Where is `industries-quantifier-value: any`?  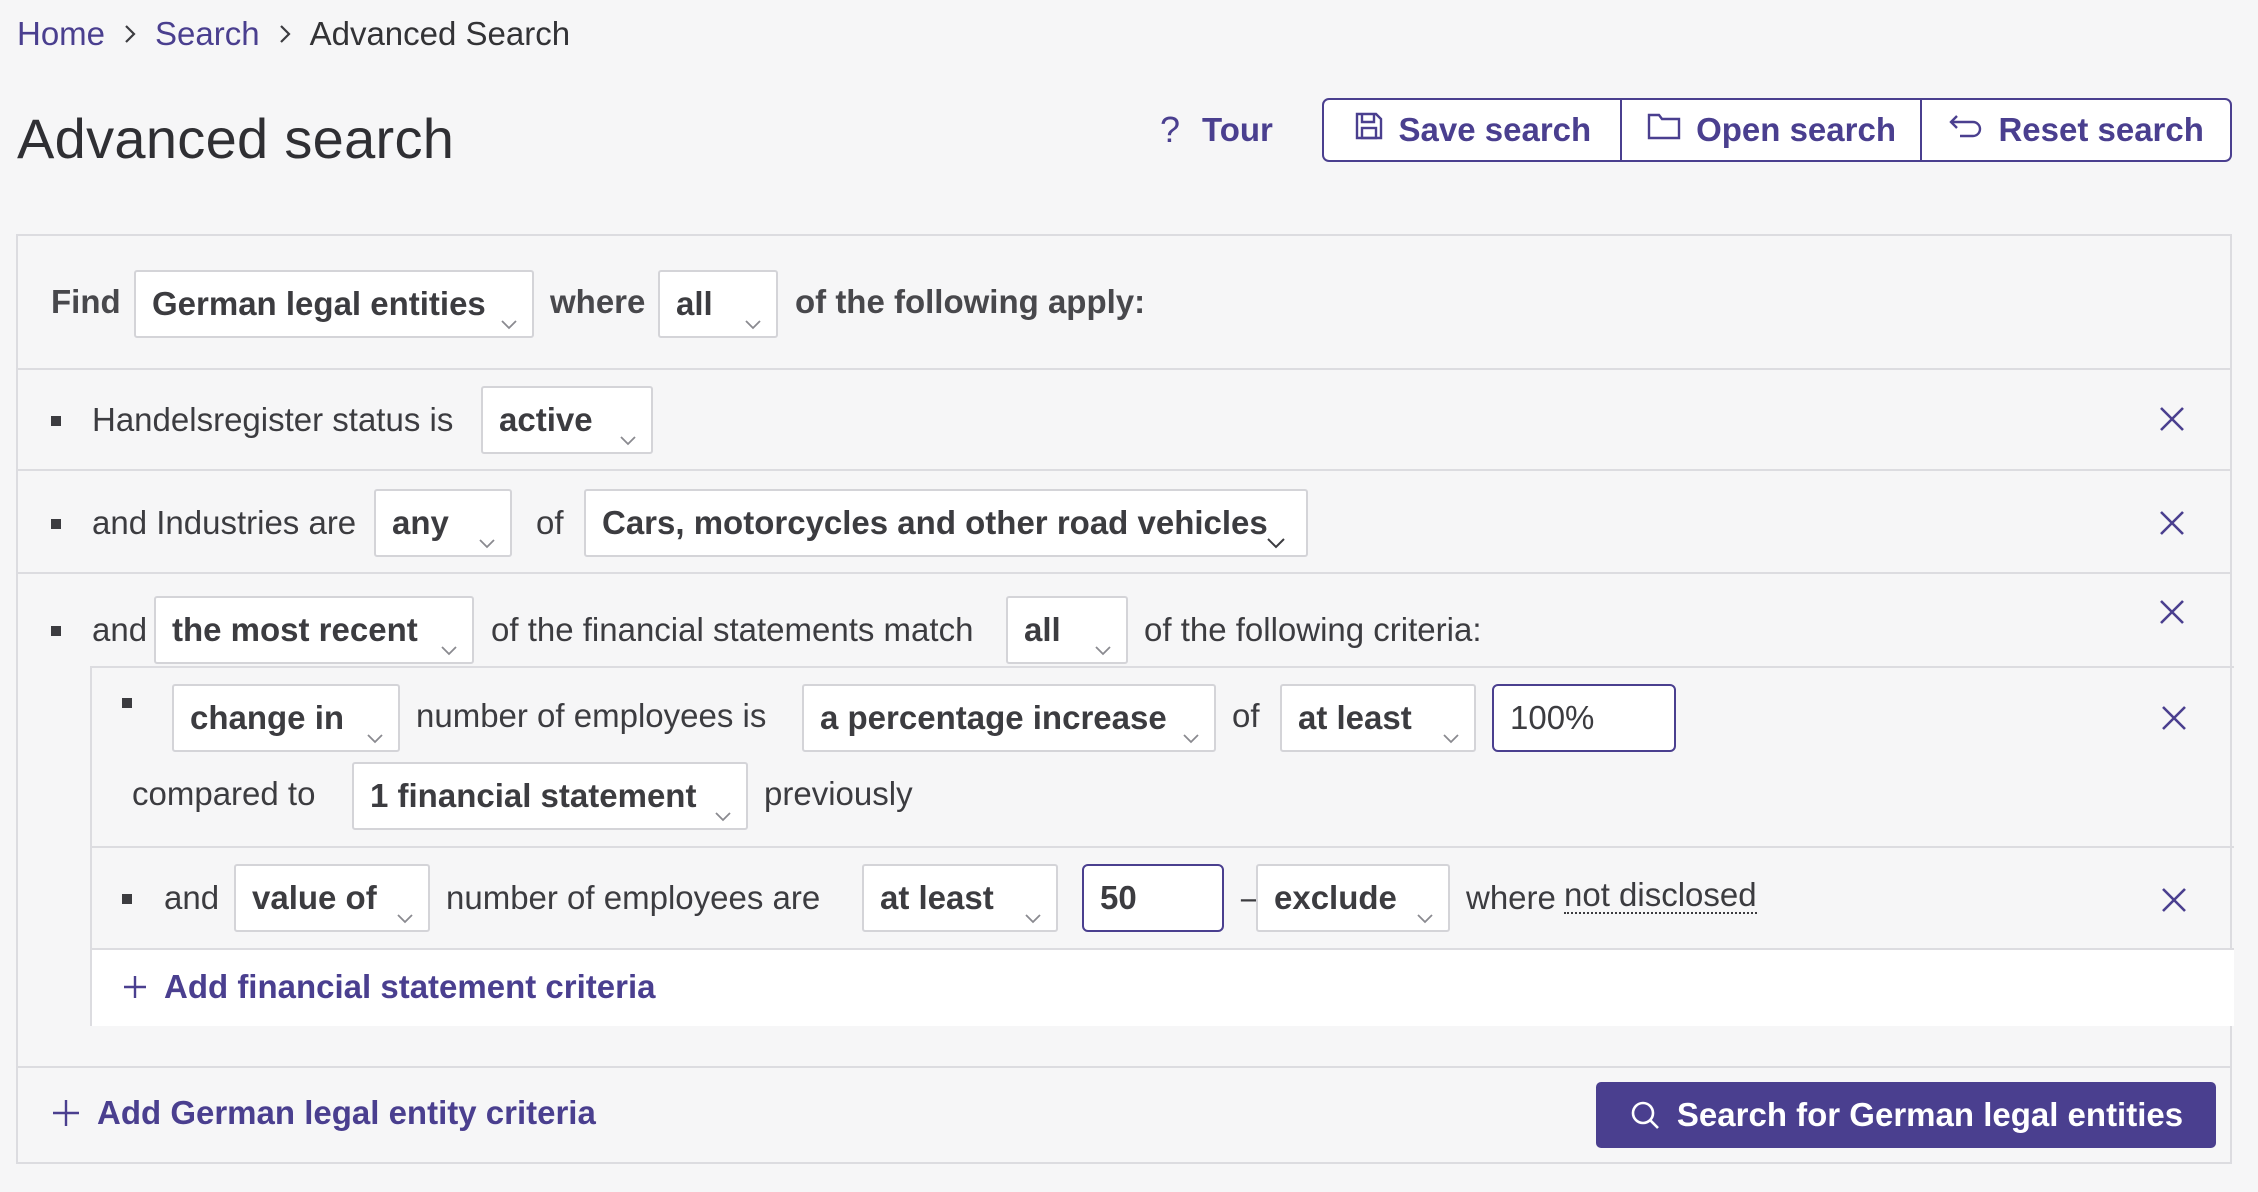 industries-quantifier-value: any is located at coordinates (420, 522).